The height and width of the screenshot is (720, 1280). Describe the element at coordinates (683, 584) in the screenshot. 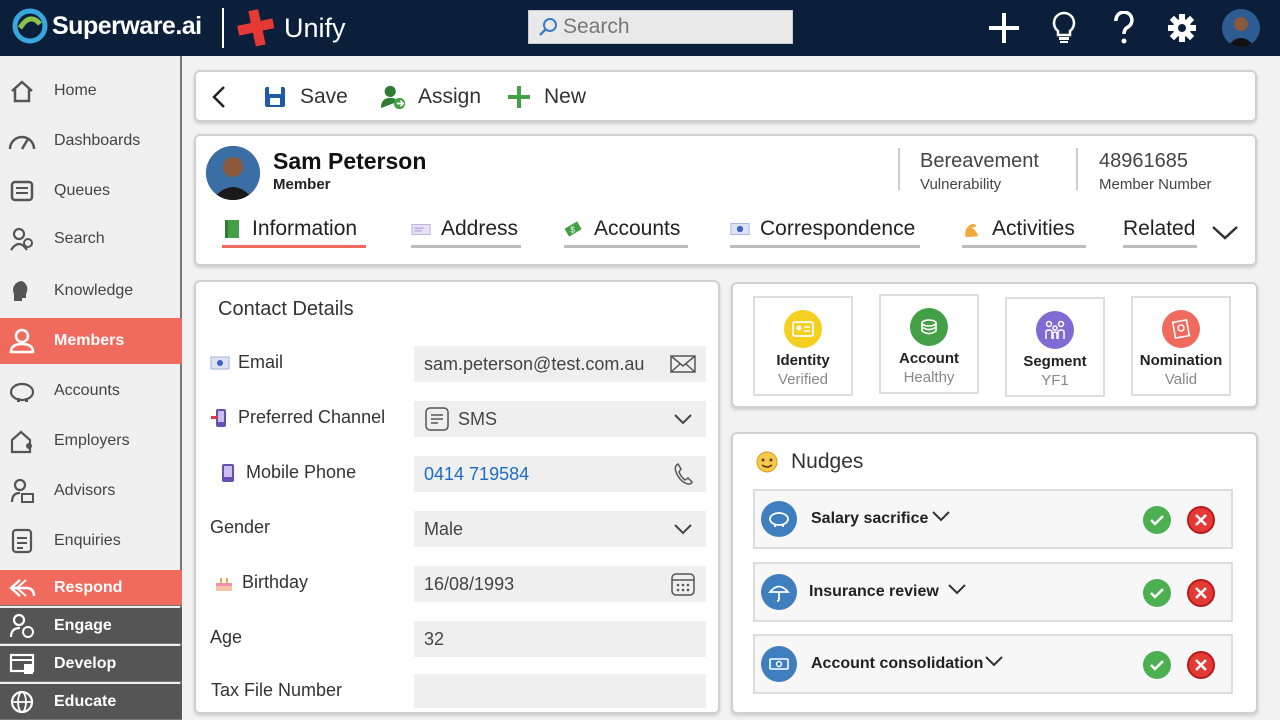

I see `calendar-icon` at that location.